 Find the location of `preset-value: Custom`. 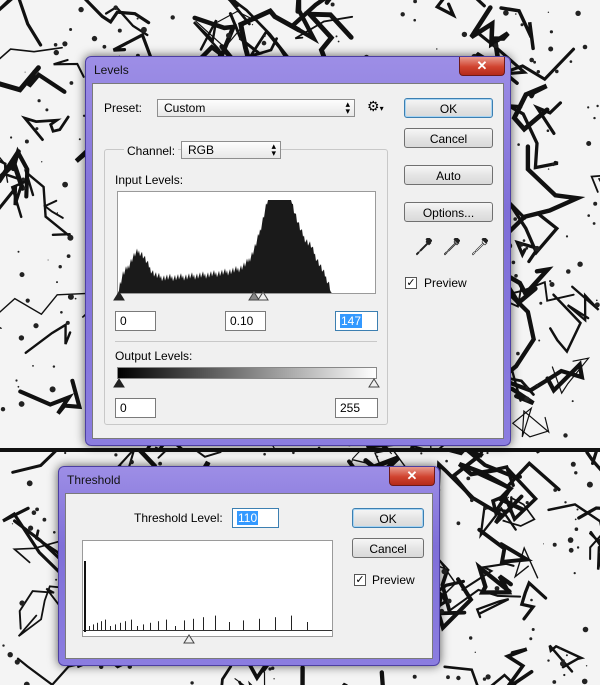

preset-value: Custom is located at coordinates (185, 108).